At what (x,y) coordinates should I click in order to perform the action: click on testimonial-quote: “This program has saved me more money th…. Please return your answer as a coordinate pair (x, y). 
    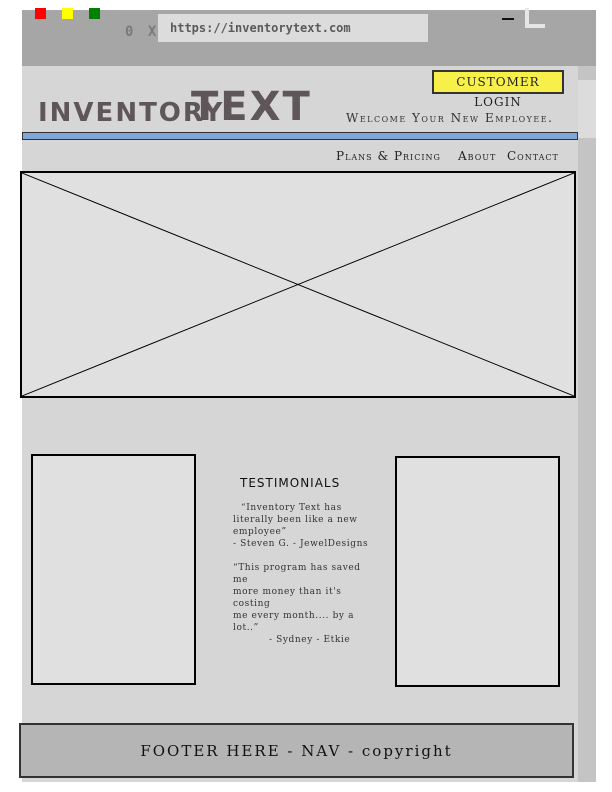
    Looking at the image, I should click on (297, 604).